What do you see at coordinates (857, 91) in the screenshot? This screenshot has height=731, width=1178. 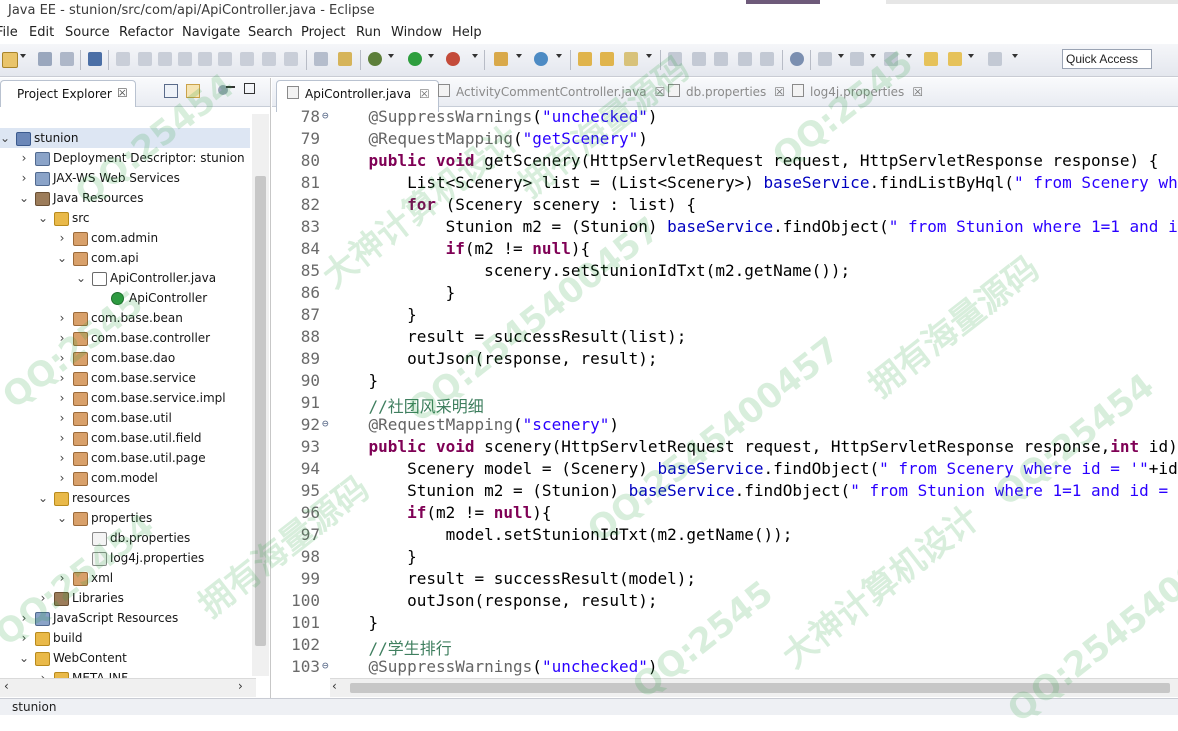 I see `editor-tab: log4j.properties ☒` at bounding box center [857, 91].